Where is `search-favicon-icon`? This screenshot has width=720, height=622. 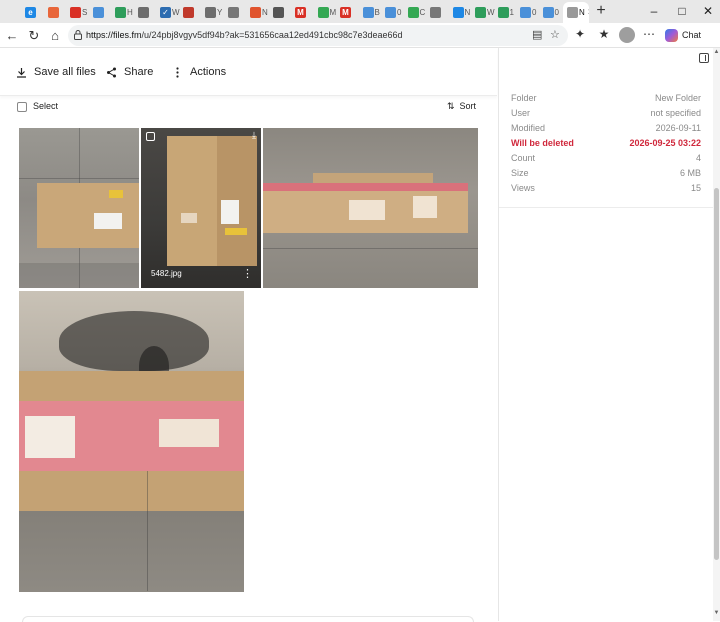 search-favicon-icon is located at coordinates (278, 12).